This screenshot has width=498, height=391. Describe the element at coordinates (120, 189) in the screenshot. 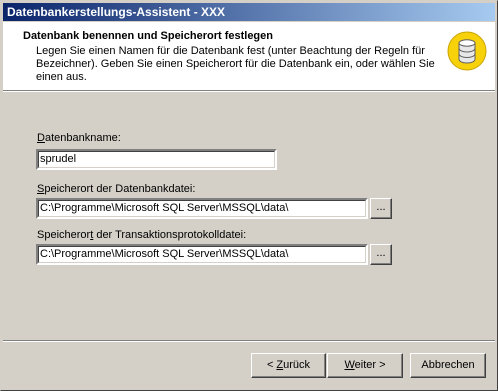

I see `data-file-label-text: peicherort der Datenbankdatei:` at that location.